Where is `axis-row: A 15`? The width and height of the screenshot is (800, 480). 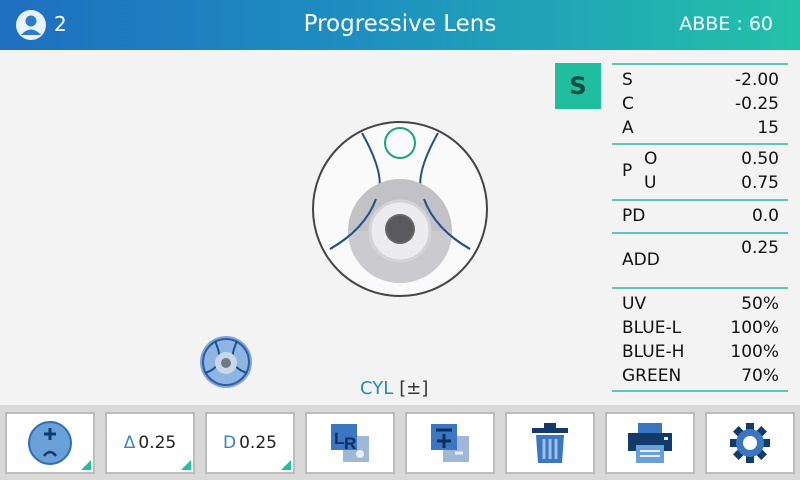
axis-row: A 15 is located at coordinates (700, 128).